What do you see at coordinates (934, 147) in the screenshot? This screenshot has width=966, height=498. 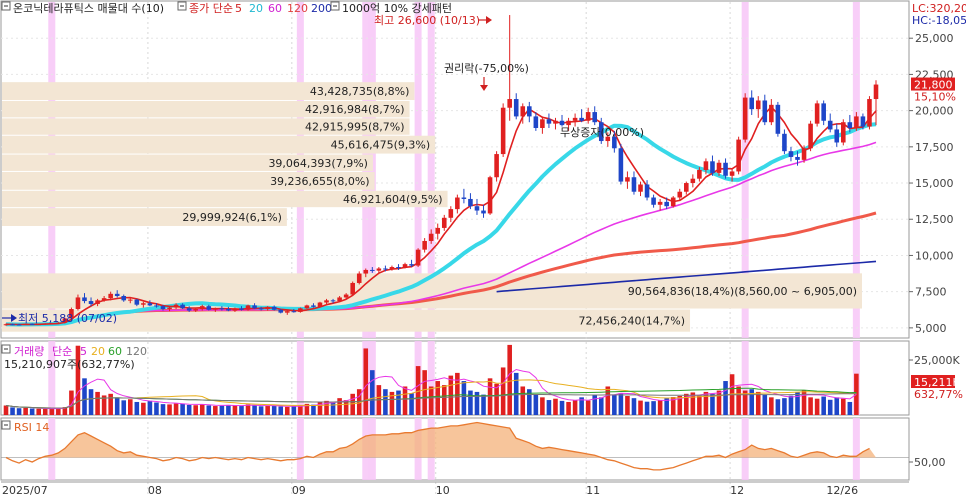 I see `price-tick-label: 17,500` at bounding box center [934, 147].